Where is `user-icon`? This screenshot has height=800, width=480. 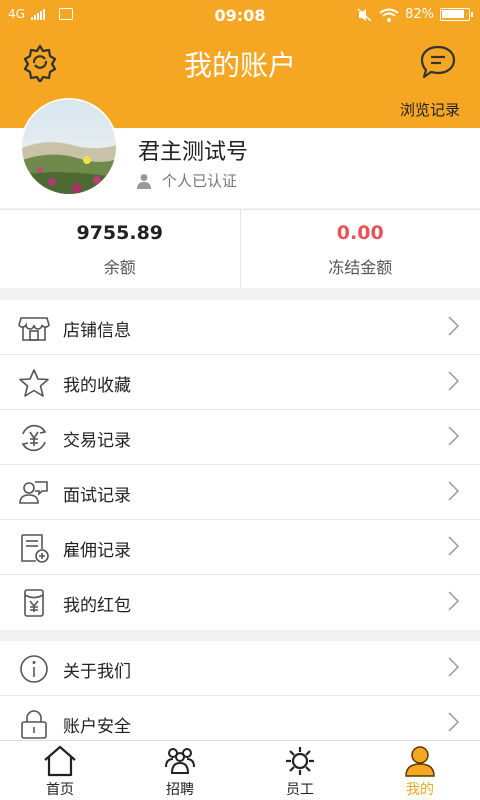 user-icon is located at coordinates (420, 761).